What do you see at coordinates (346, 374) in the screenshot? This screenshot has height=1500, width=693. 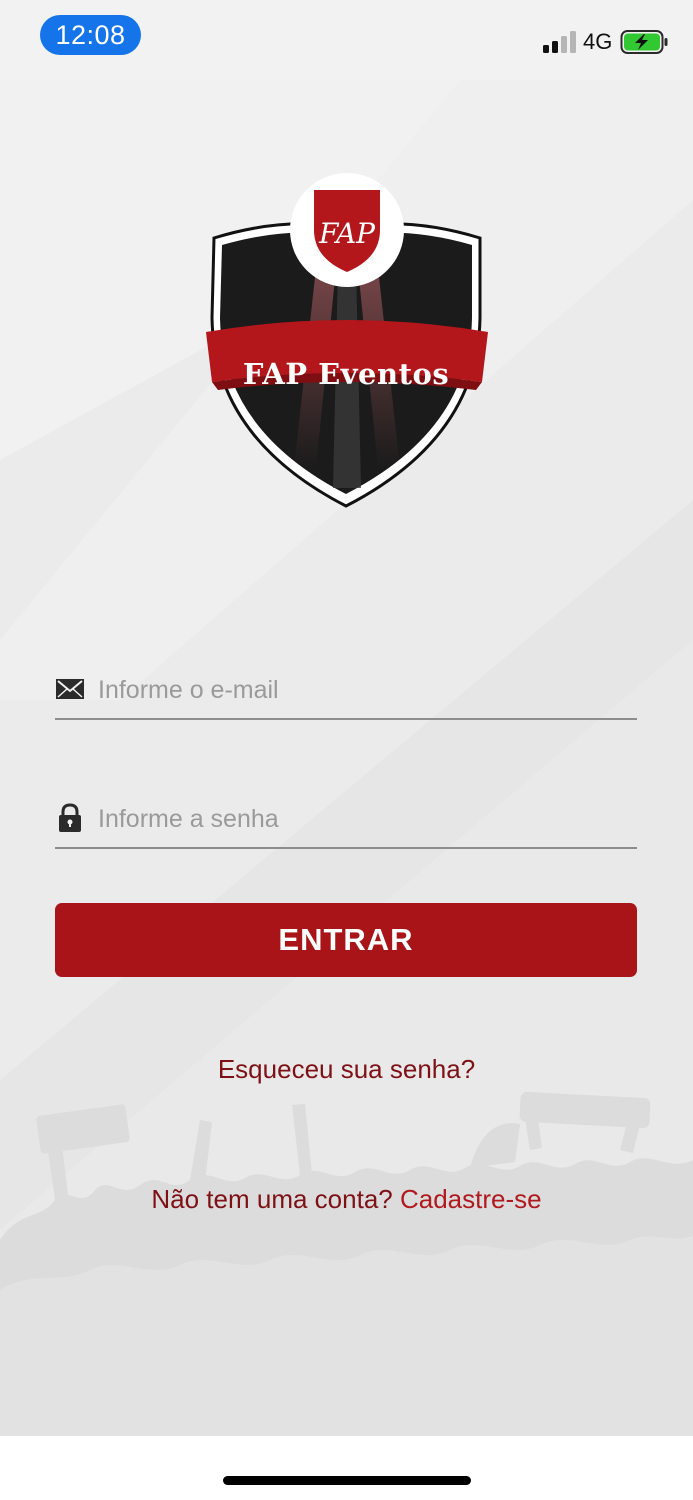 I see `logo-title: FAP Eventos` at bounding box center [346, 374].